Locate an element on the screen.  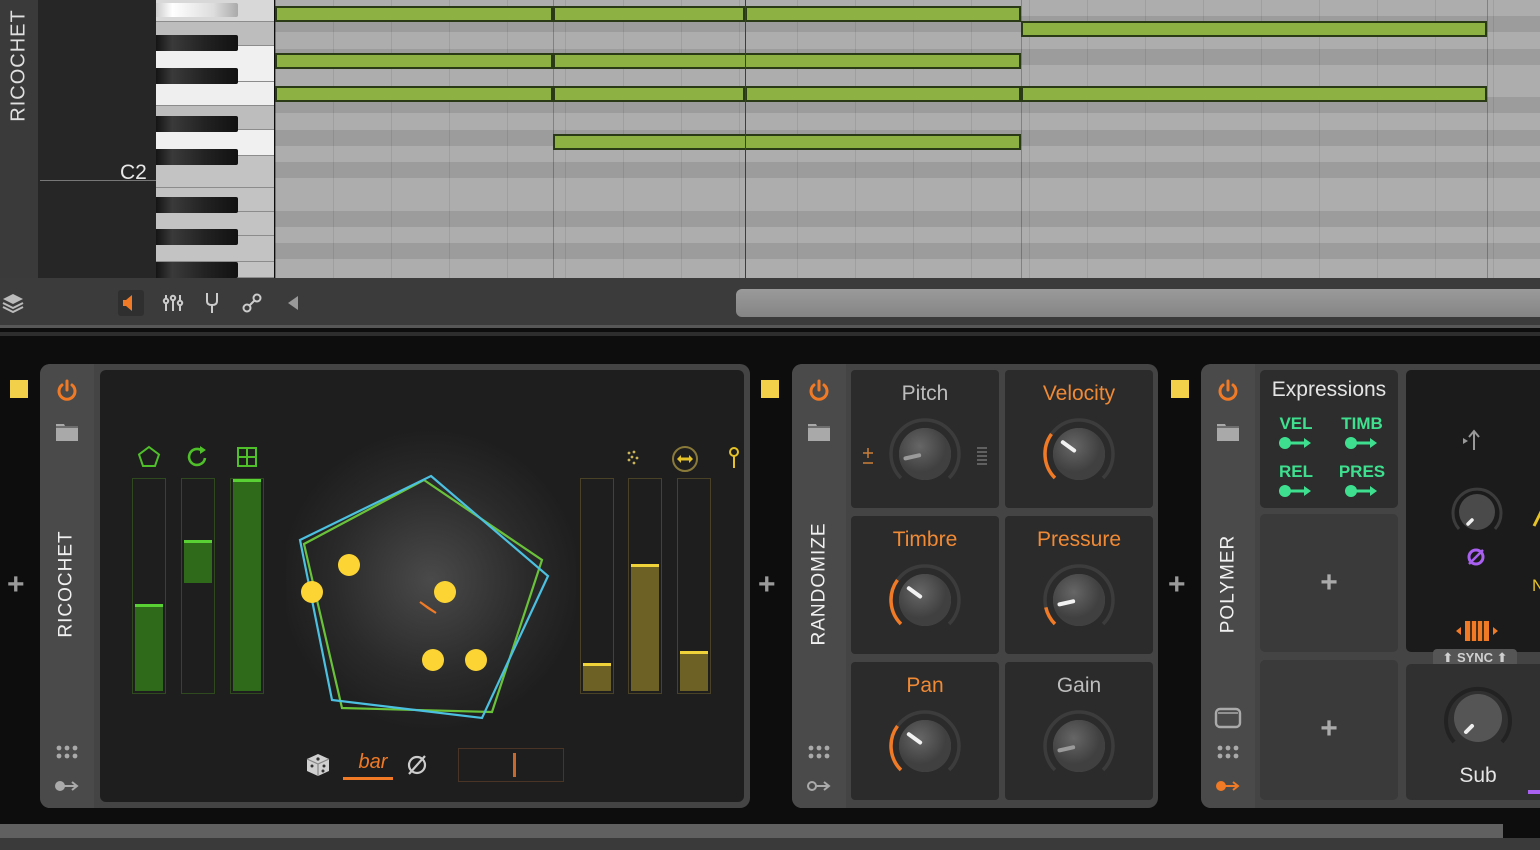
sub-knob is located at coordinates (1478, 719).